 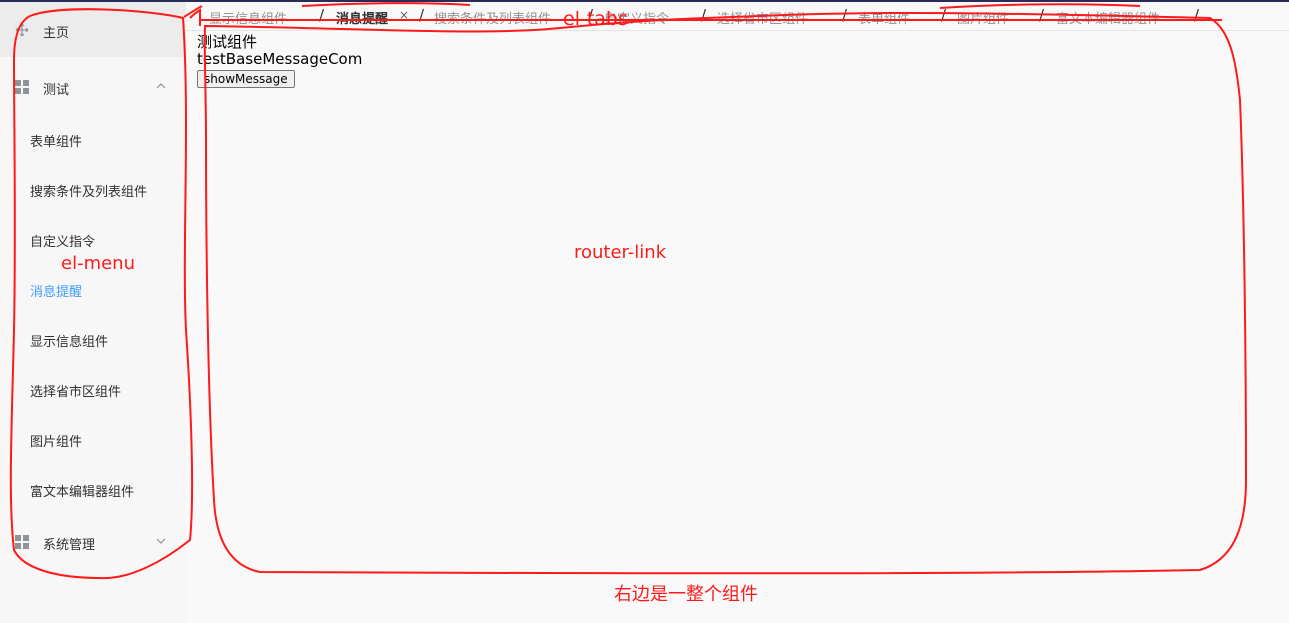 What do you see at coordinates (69, 545) in the screenshot?
I see `sidebar-group-label: 系统管理` at bounding box center [69, 545].